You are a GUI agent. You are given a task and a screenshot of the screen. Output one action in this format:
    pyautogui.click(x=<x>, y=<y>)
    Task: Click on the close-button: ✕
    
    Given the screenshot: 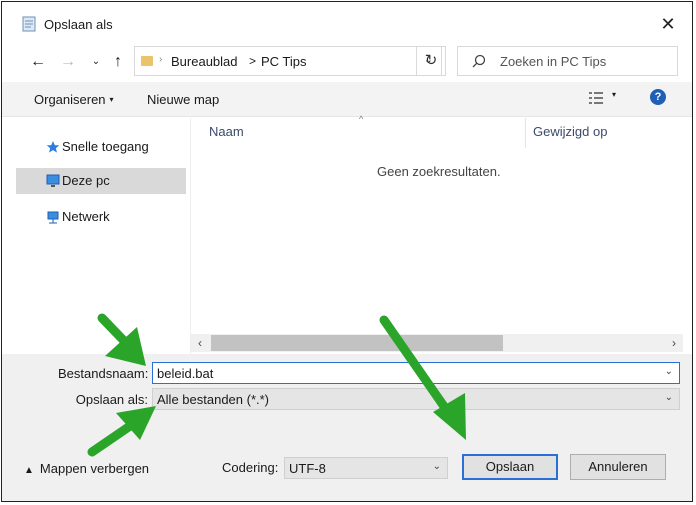 What is the action you would take?
    pyautogui.click(x=668, y=24)
    